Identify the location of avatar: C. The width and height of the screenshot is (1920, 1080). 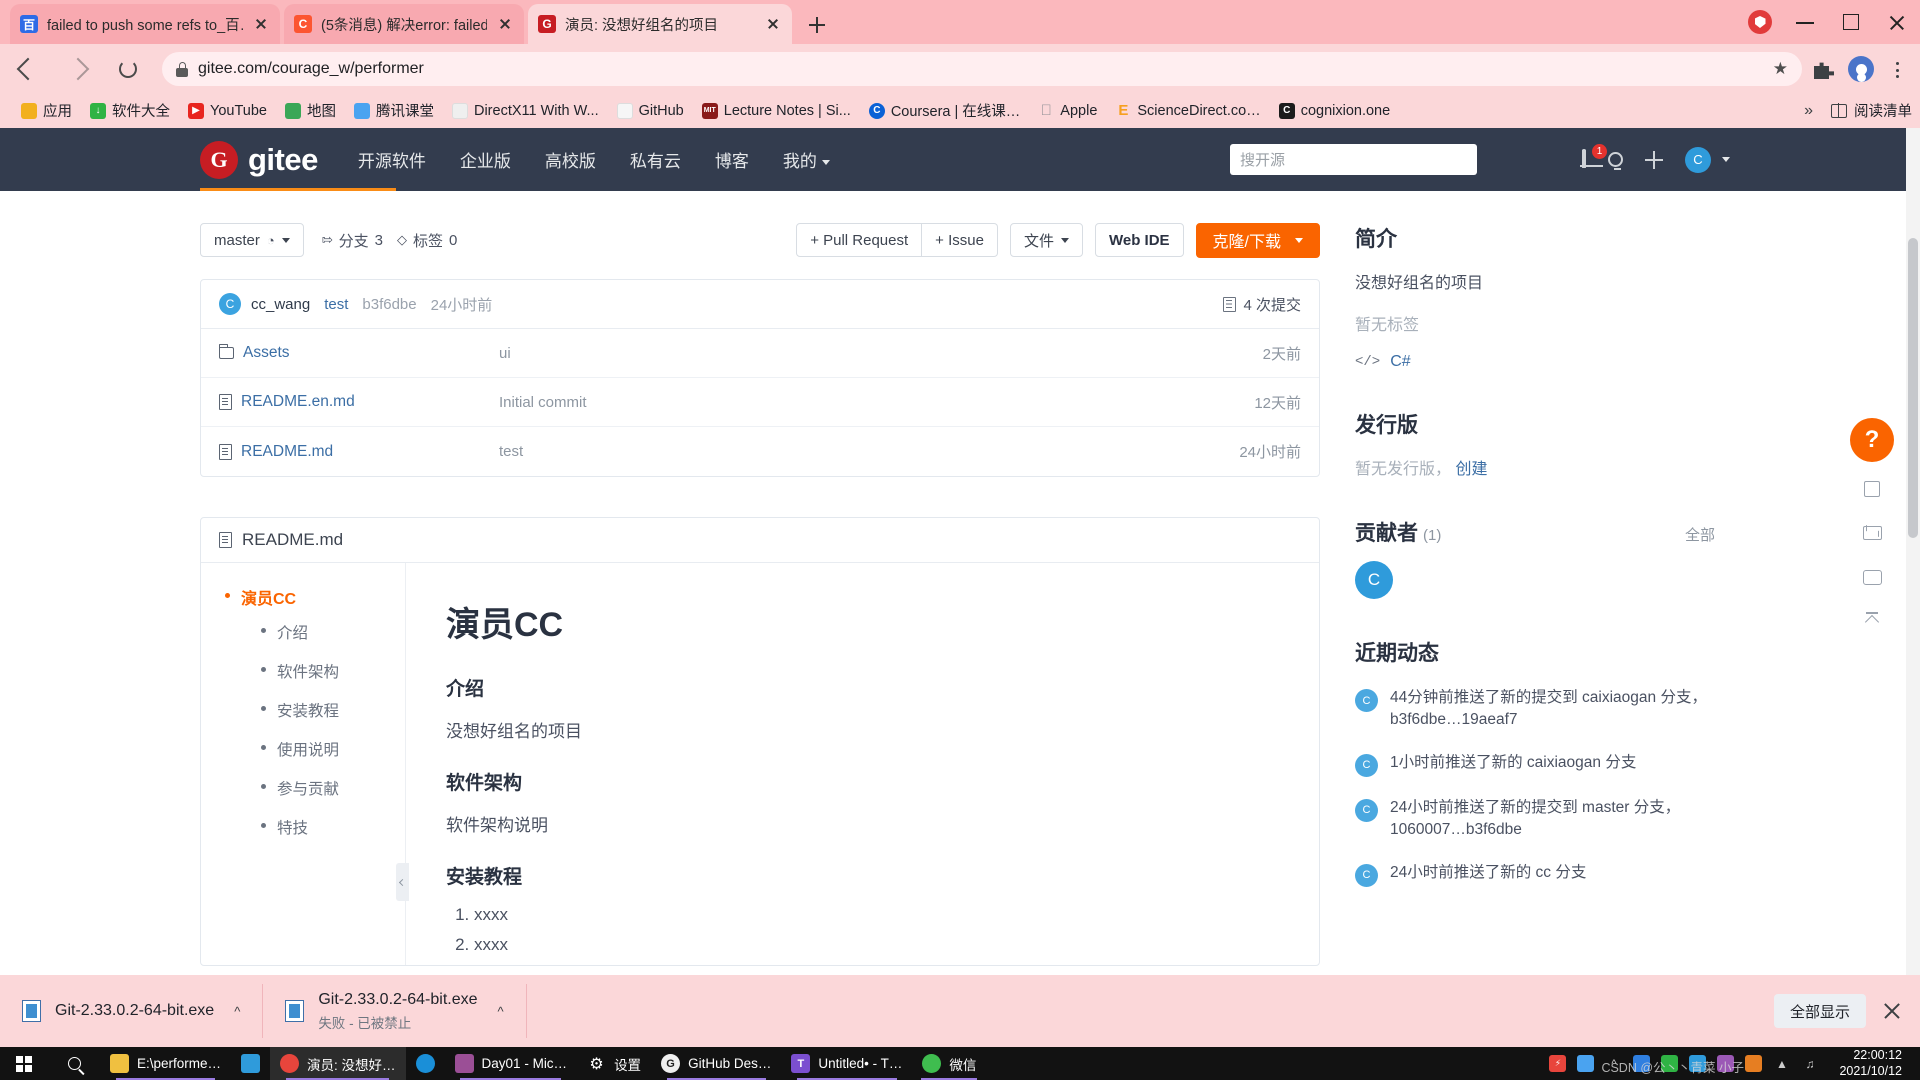
(1374, 580).